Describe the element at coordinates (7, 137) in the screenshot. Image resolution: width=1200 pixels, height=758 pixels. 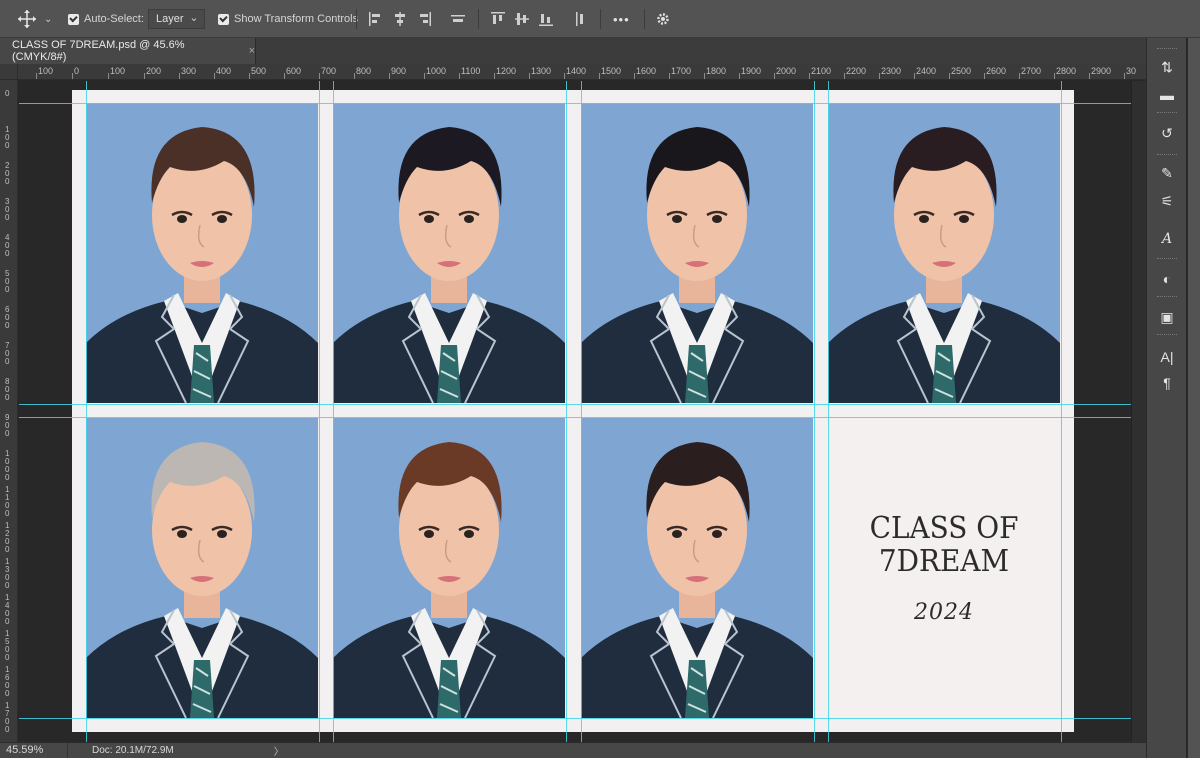
I see `ruler-label: 1 0 0` at that location.